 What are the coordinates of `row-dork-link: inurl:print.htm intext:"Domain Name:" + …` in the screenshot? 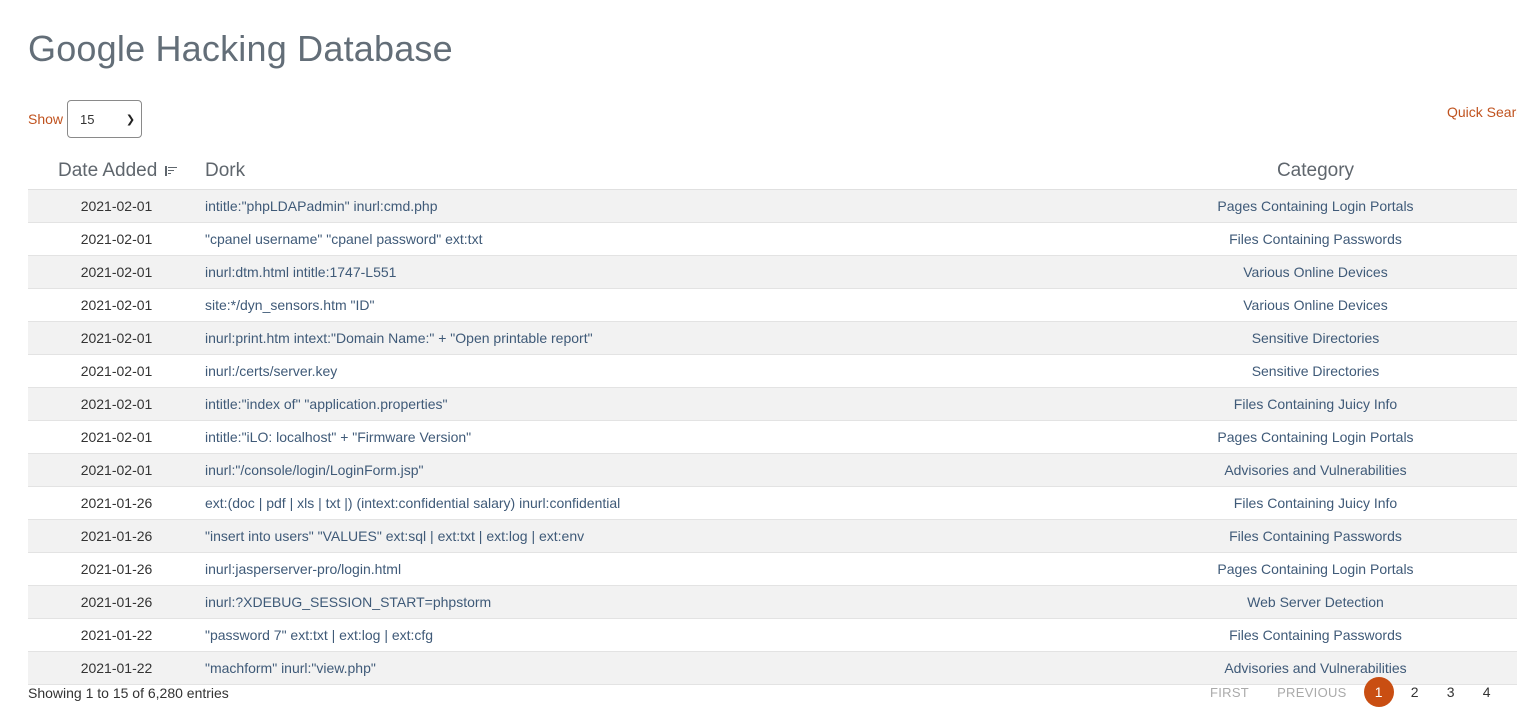 It's located at (659, 338).